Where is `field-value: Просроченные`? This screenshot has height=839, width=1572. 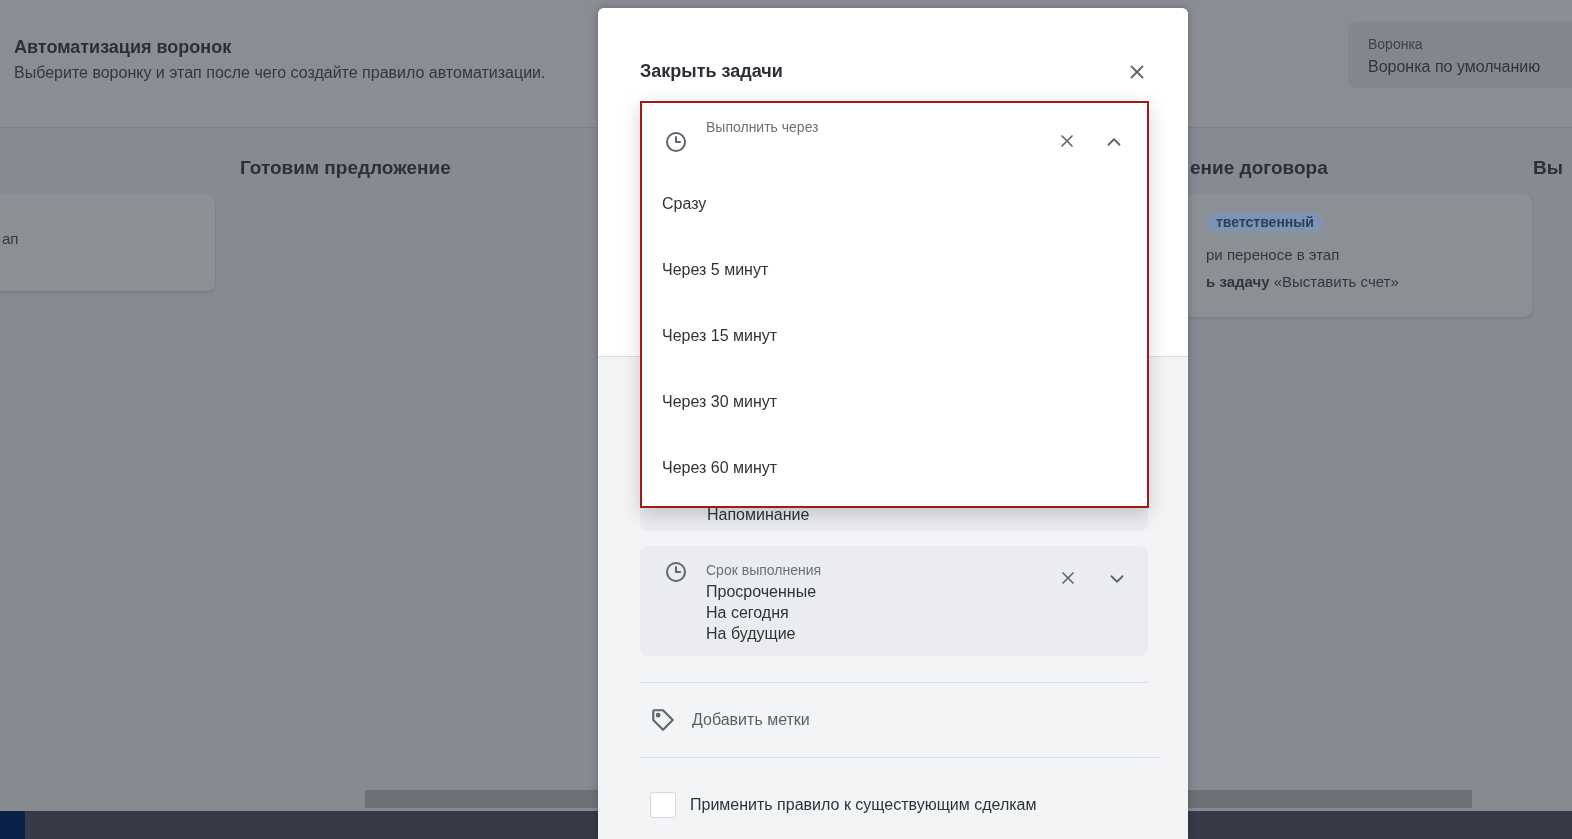
field-value: Просроченные is located at coordinates (762, 592).